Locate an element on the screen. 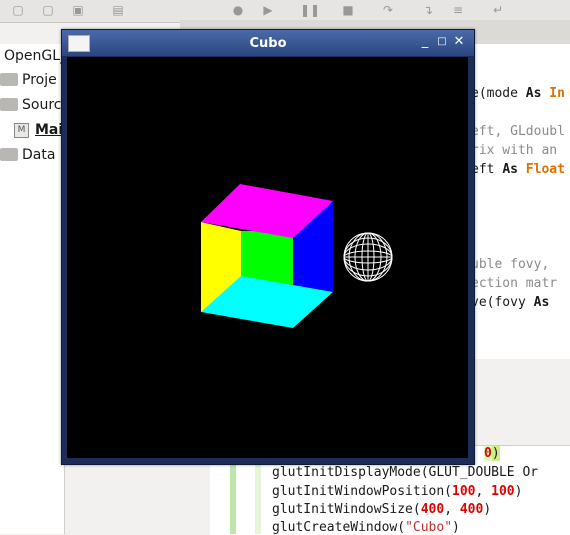 The image size is (570, 535). tree-item-data: Data is located at coordinates (27, 158).